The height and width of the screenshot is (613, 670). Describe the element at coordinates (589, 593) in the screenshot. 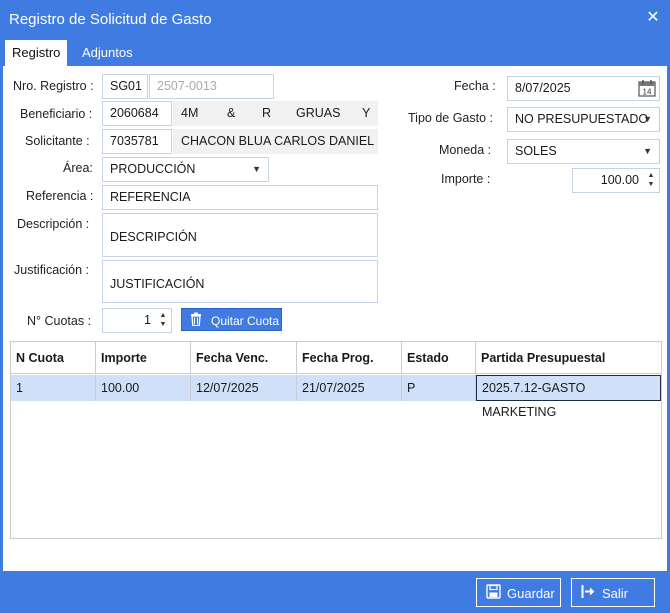

I see `exit-icon` at that location.